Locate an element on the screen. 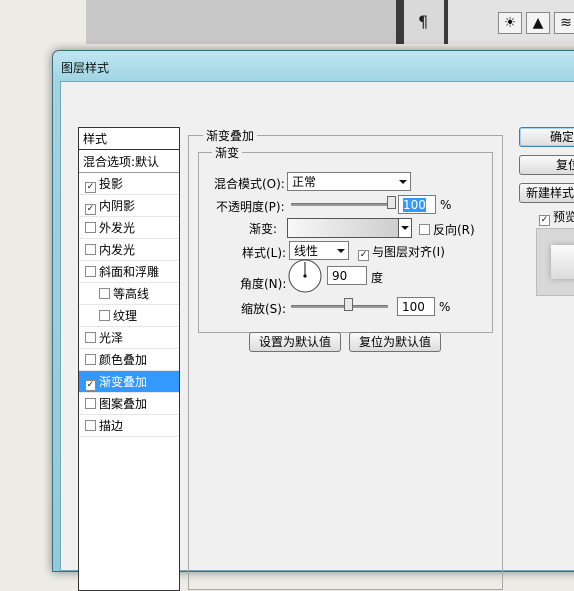 The height and width of the screenshot is (591, 574). style-item-label: 等高线 is located at coordinates (131, 294).